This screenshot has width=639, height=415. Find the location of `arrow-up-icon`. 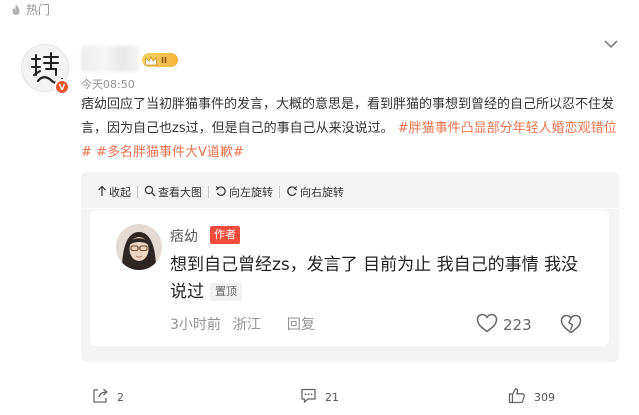

arrow-up-icon is located at coordinates (102, 192).